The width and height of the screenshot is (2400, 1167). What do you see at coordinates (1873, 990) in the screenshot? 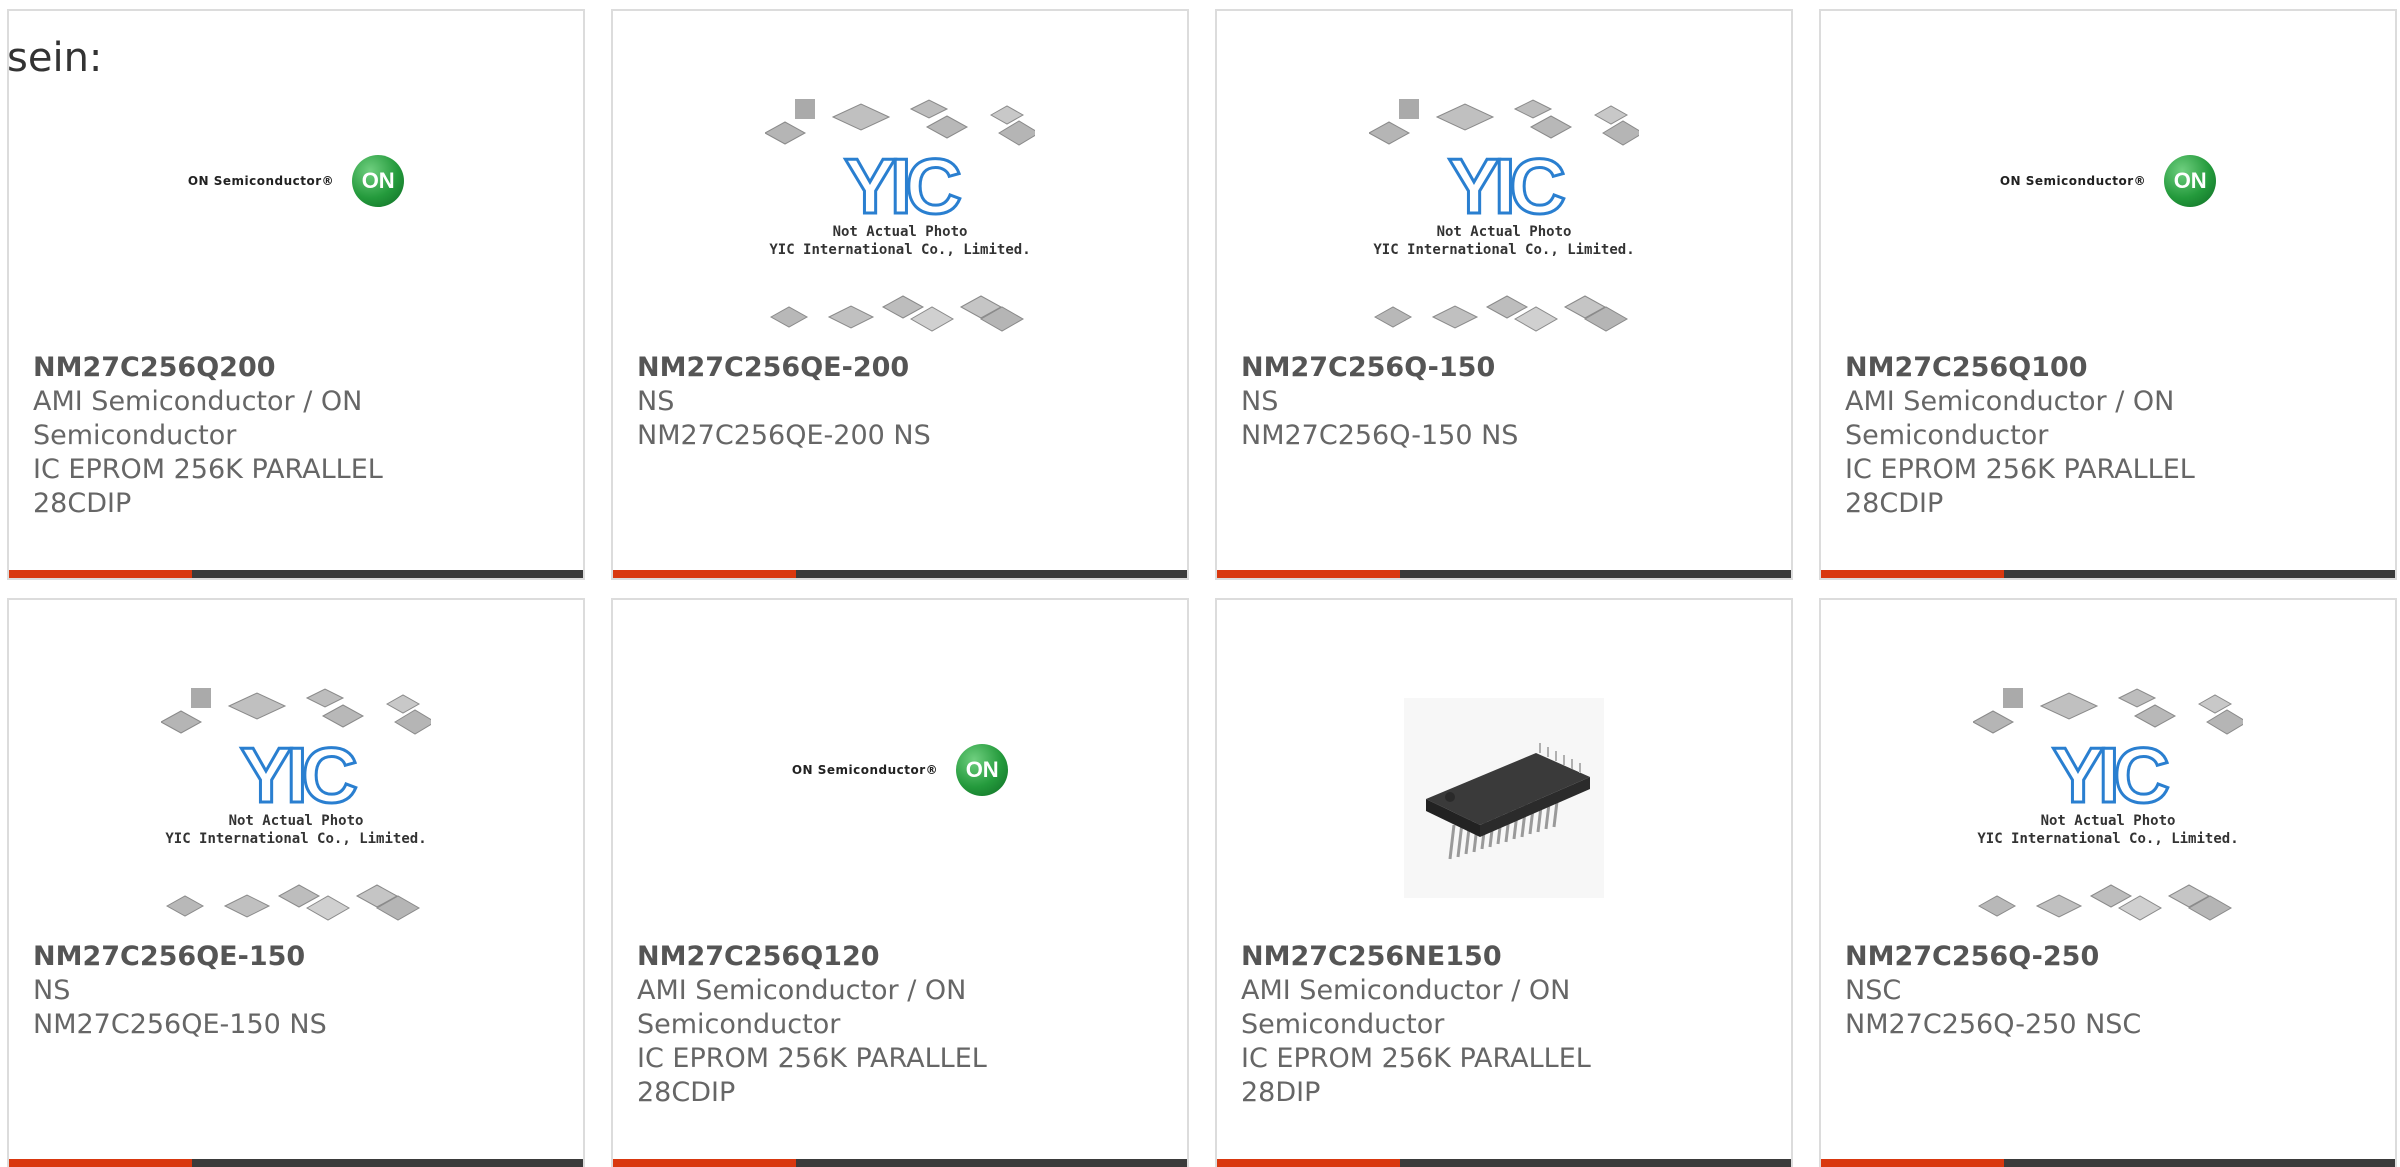
I see `product-manufacturer: NSC` at bounding box center [1873, 990].